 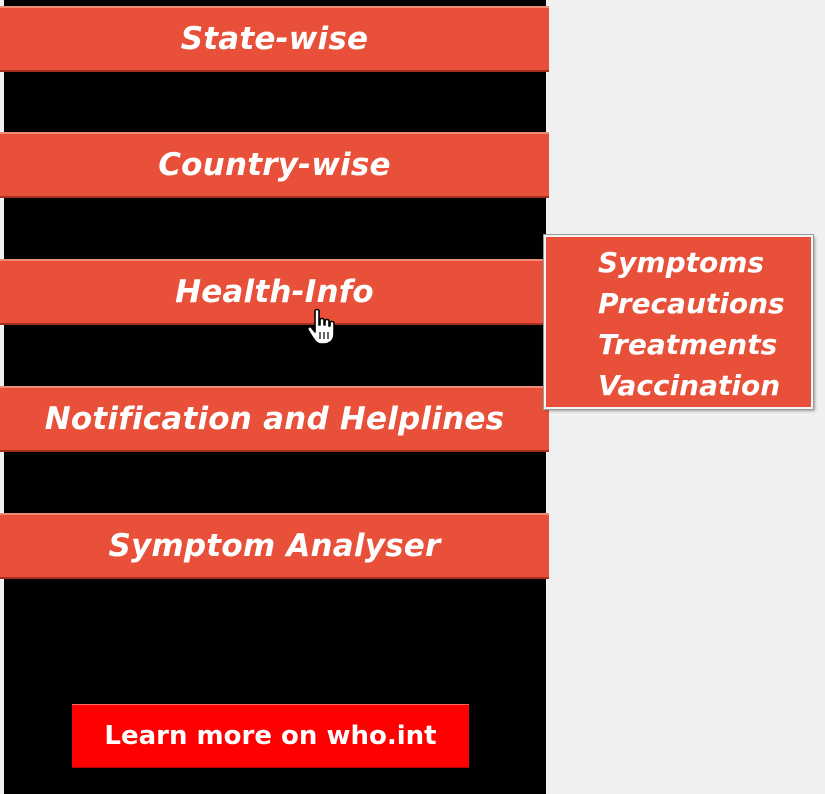 I want to click on health-info-button: Health-Info, so click(x=274, y=292).